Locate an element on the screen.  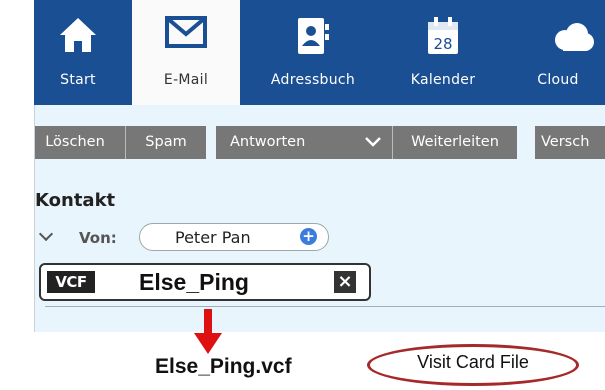
attachment-name: Else_Ping is located at coordinates (194, 282).